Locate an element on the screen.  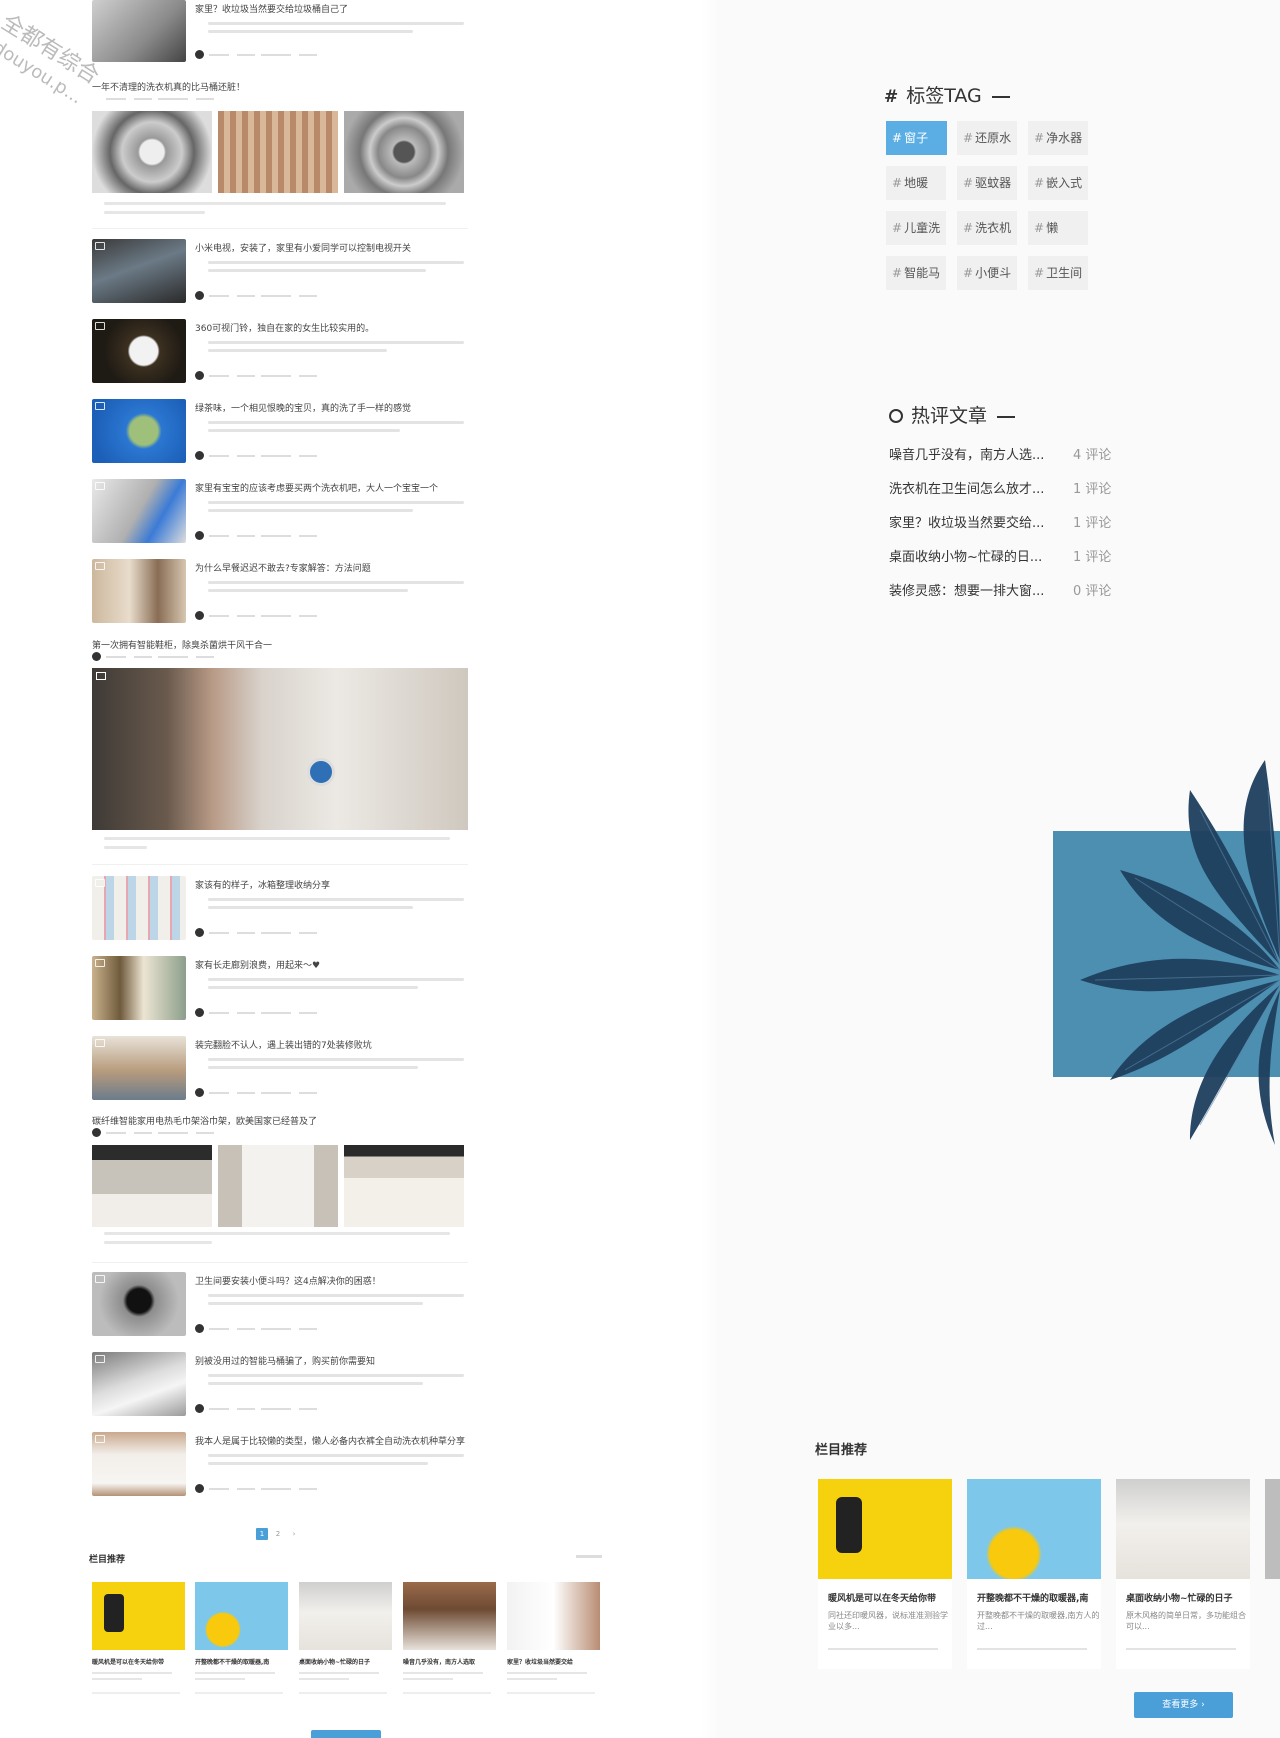
list-item: 装完翻脸不认人，遇上装出错的7处装修败坑 is located at coordinates (280, 1069).